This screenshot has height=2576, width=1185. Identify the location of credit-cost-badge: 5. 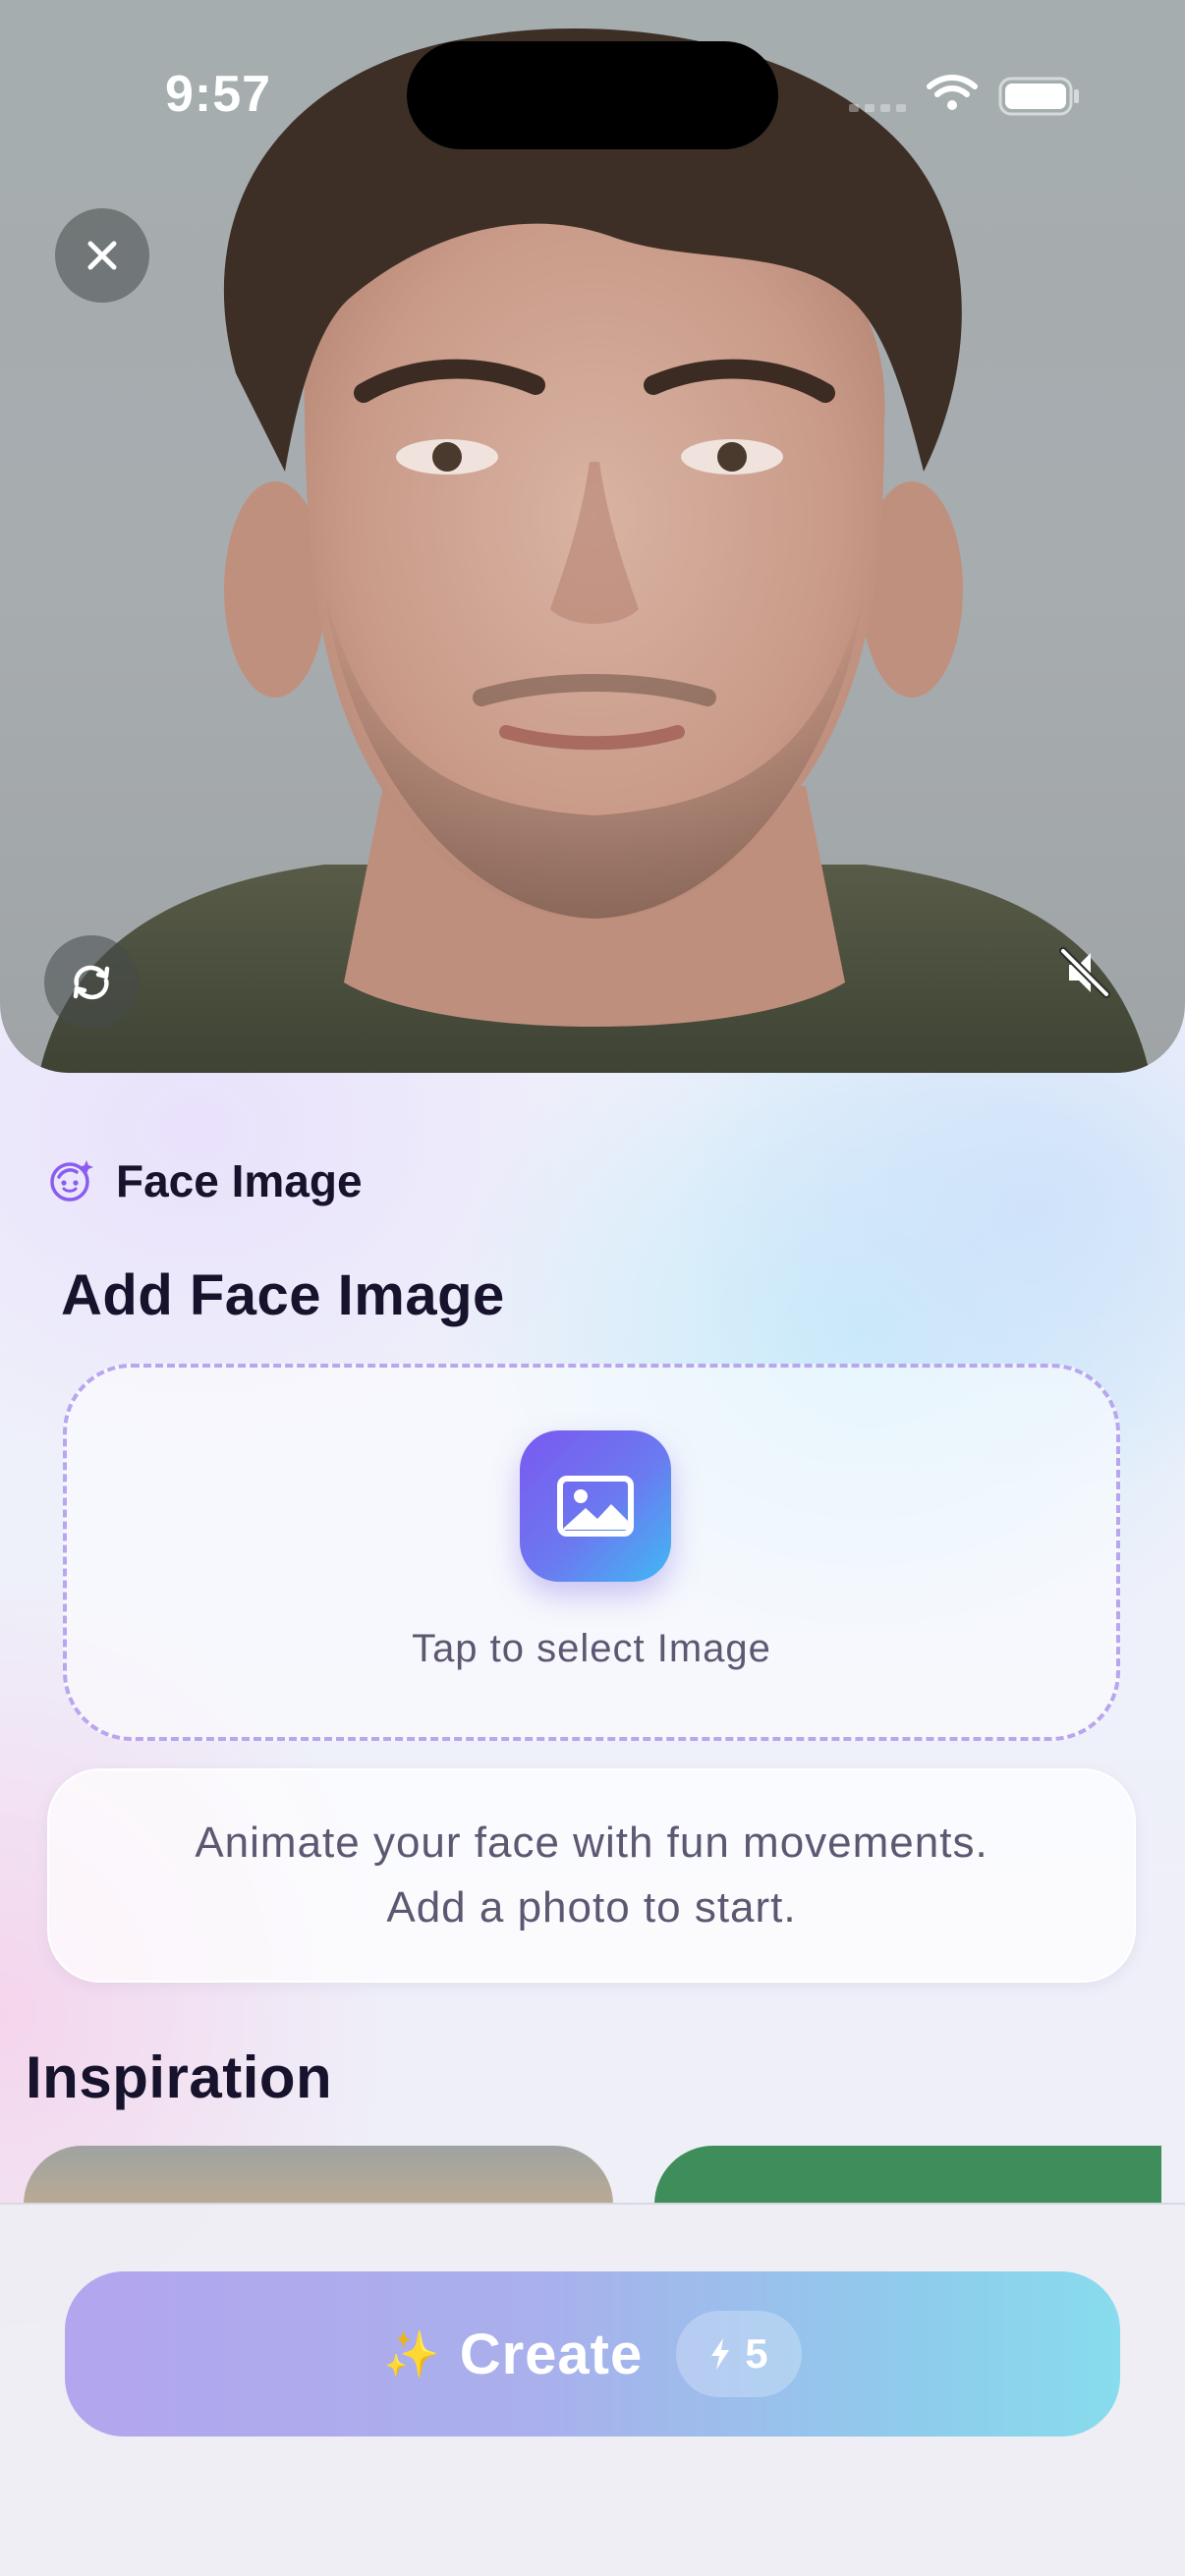
(739, 2354).